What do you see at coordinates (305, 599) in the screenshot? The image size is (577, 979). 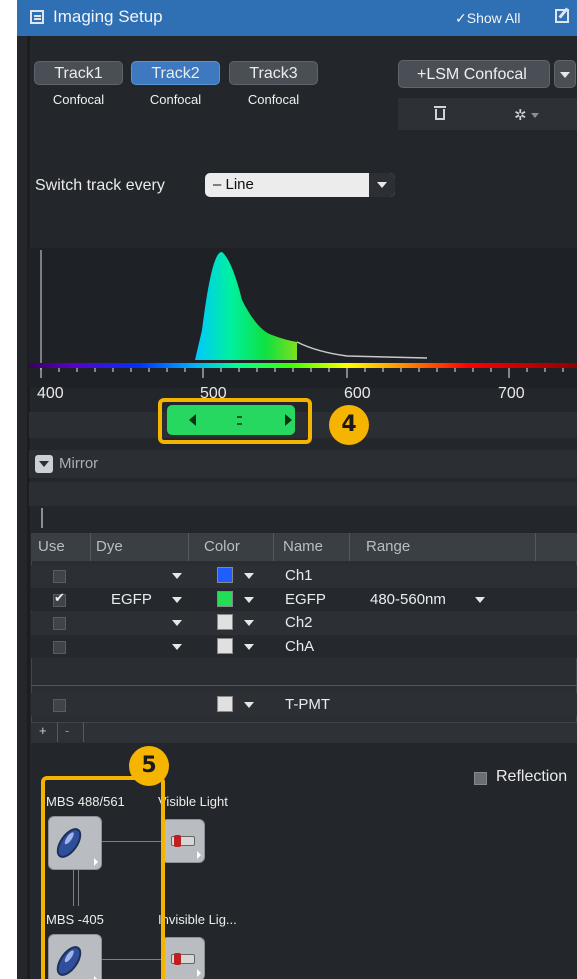 I see `channel-name: EGFP` at bounding box center [305, 599].